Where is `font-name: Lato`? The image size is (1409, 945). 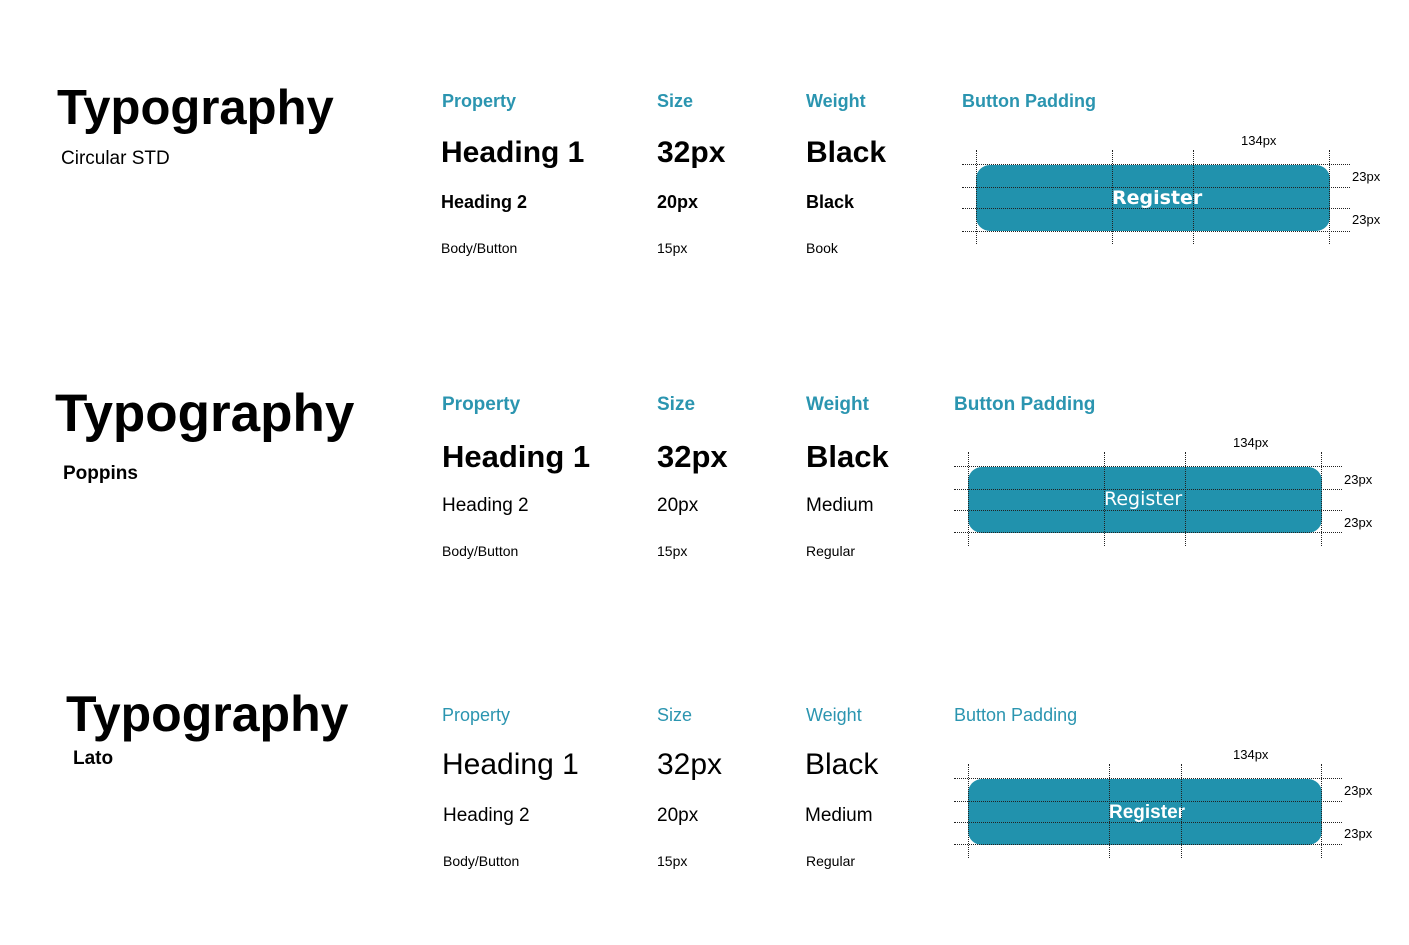
font-name: Lato is located at coordinates (93, 758).